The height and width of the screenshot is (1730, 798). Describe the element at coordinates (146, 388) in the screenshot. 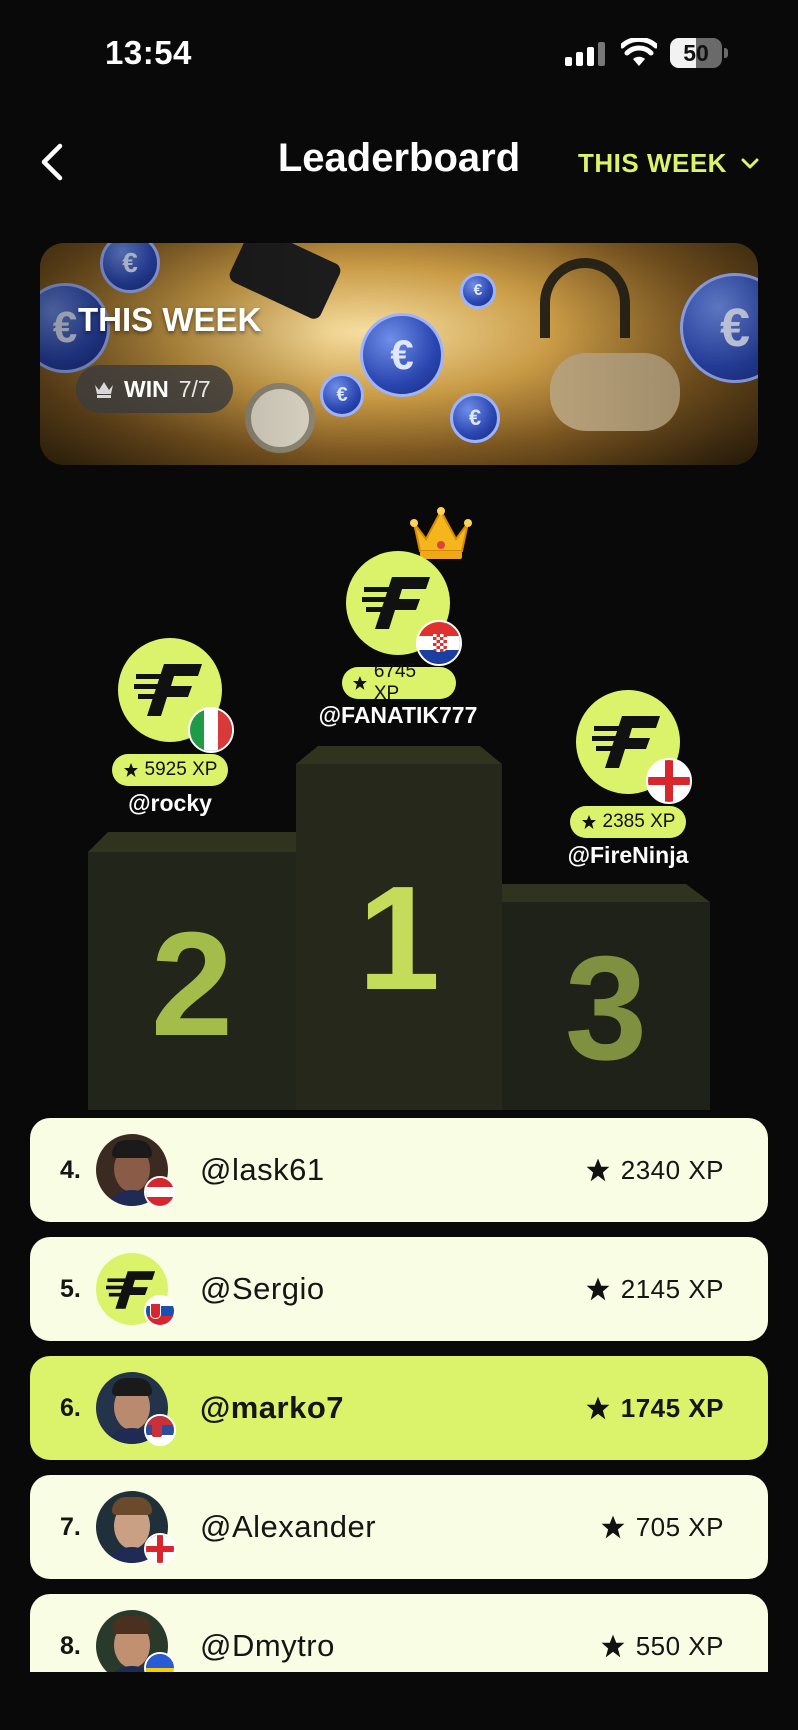

I see `win-label: WIN` at that location.